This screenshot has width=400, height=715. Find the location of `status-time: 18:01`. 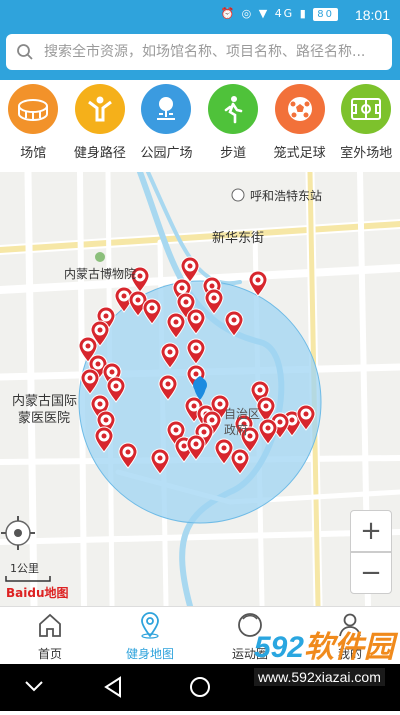

status-time: 18:01 is located at coordinates (372, 15).